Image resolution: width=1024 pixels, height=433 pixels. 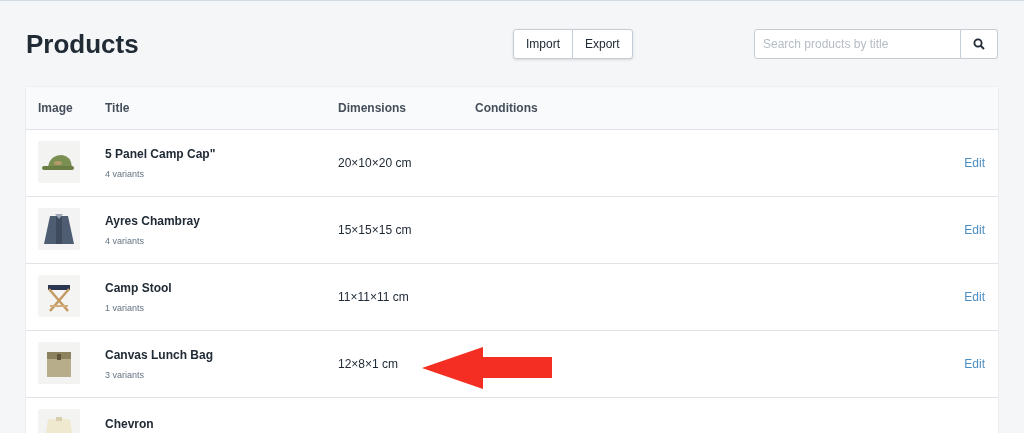 What do you see at coordinates (125, 308) in the screenshot?
I see `variant-count: 1 variants` at bounding box center [125, 308].